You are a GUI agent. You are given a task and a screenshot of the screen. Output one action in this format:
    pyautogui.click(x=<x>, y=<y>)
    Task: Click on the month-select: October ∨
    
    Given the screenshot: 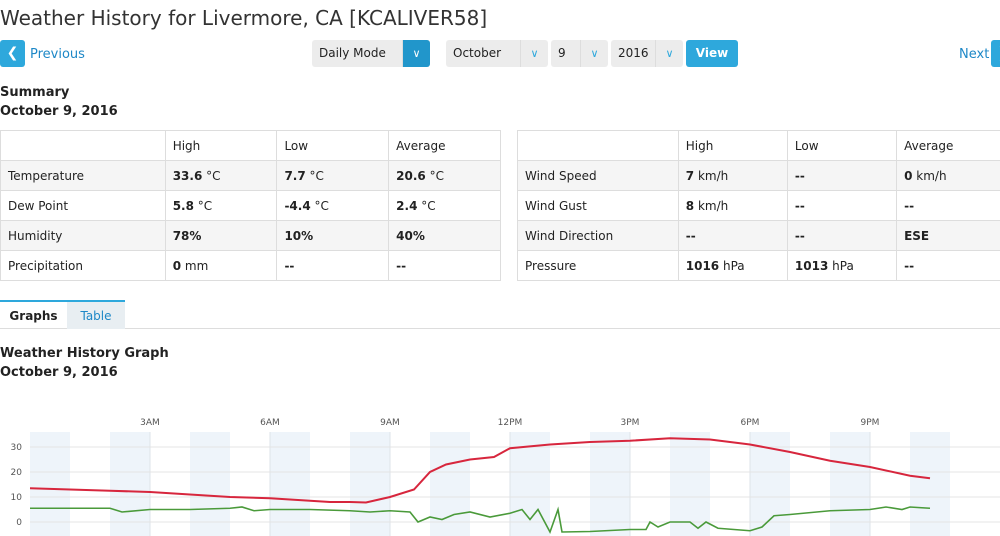 What is the action you would take?
    pyautogui.click(x=497, y=53)
    